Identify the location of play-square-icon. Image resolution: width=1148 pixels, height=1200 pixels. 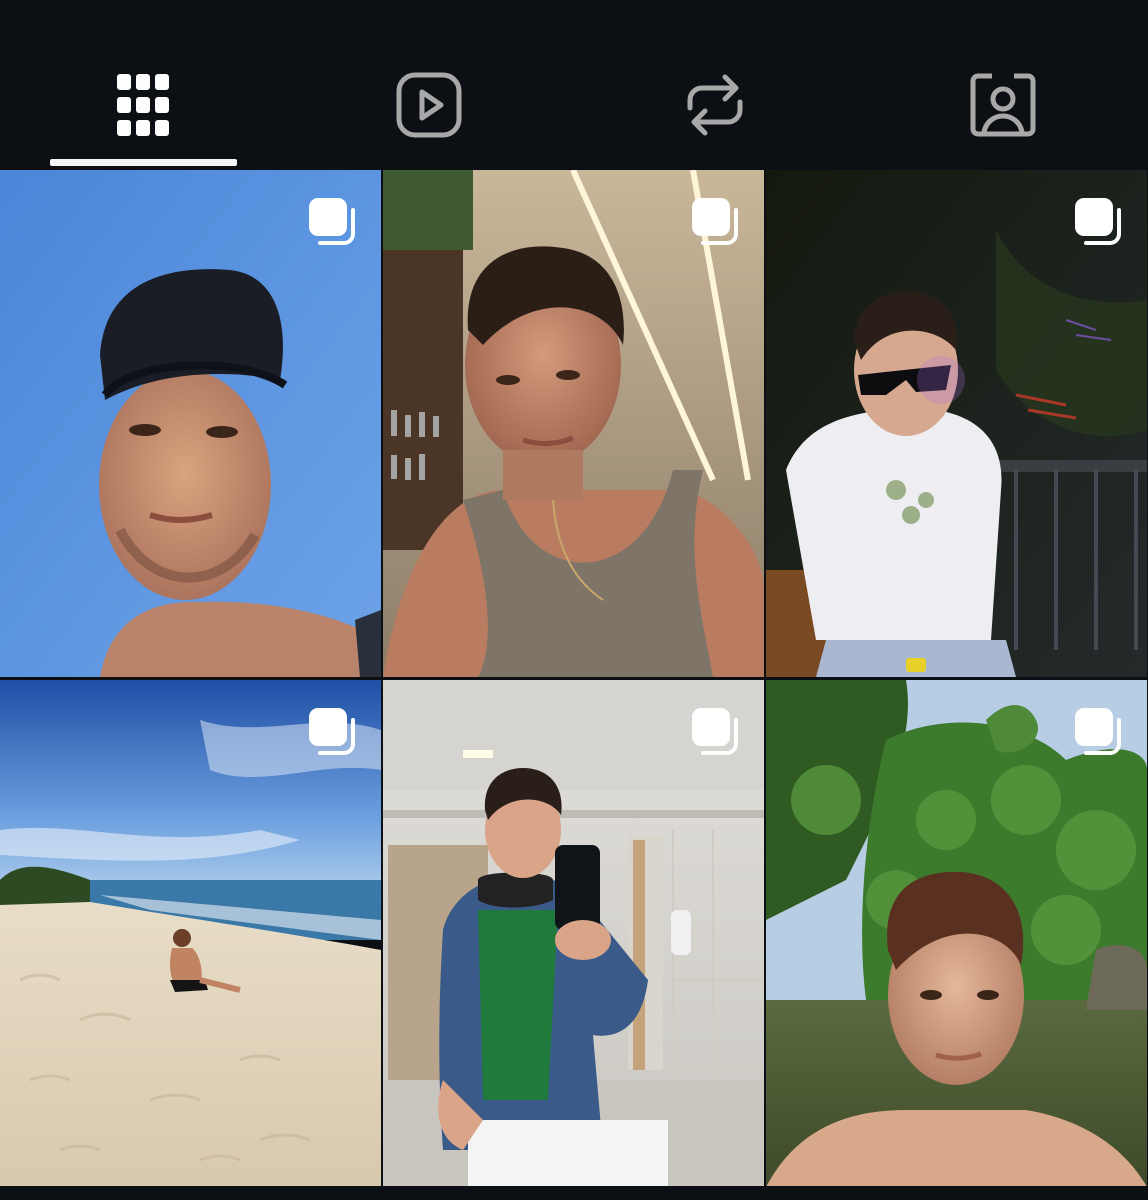
(429, 105).